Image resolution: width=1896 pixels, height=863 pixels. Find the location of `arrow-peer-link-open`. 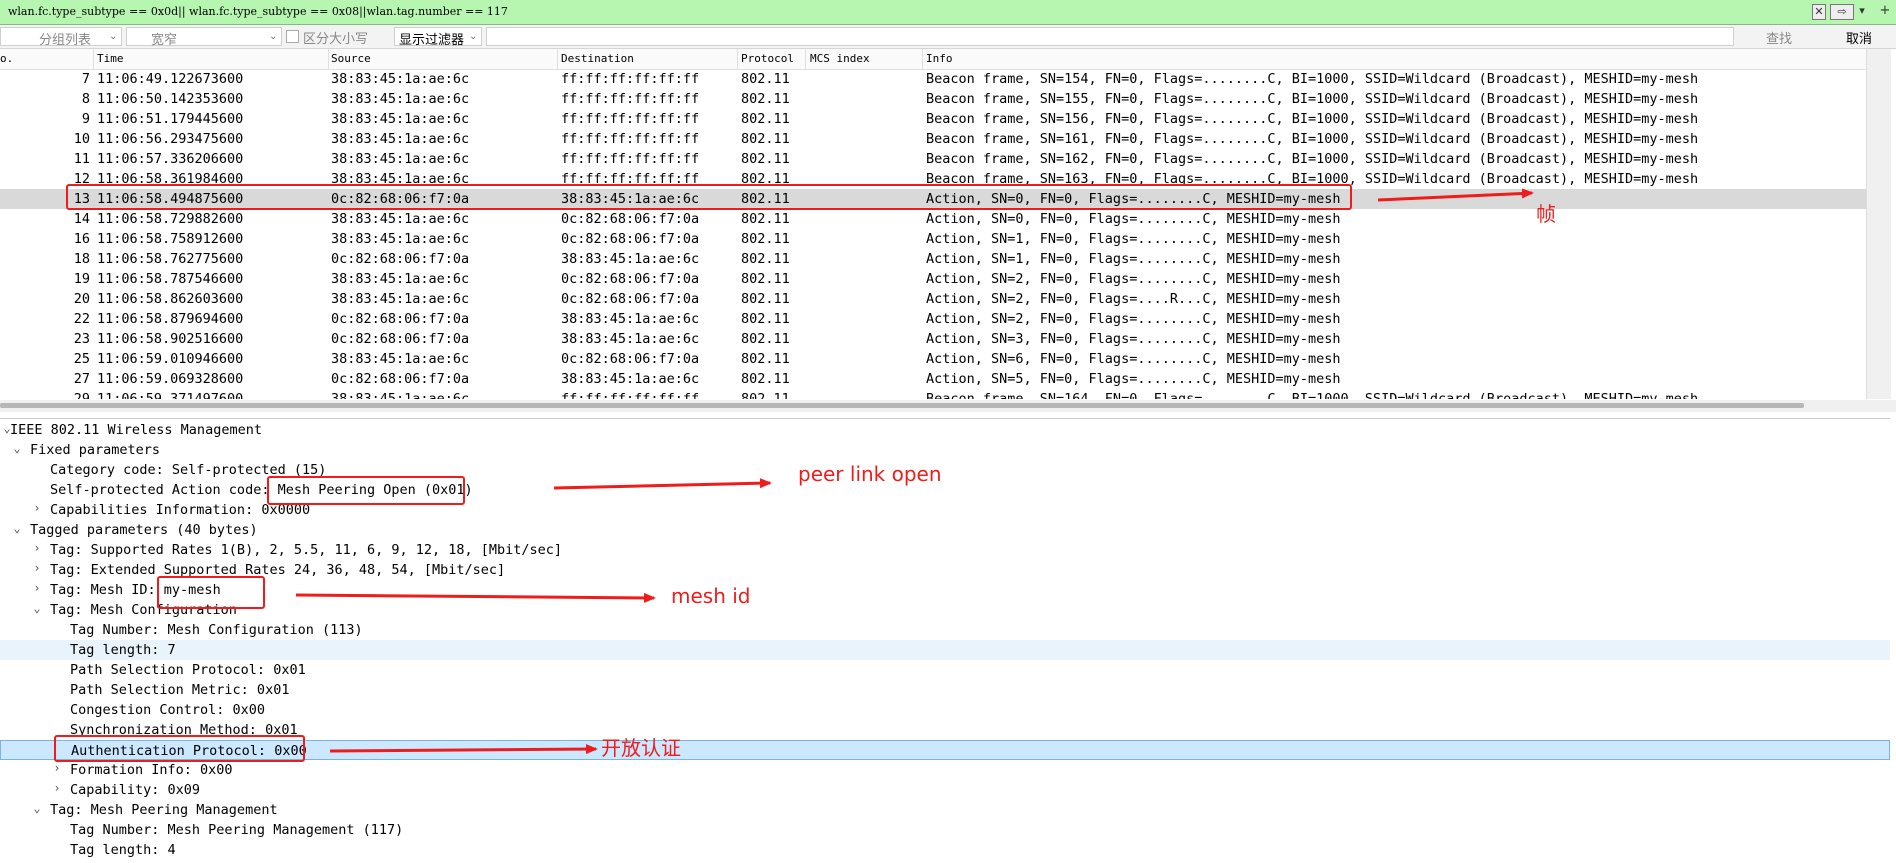

arrow-peer-link-open is located at coordinates (662, 484).